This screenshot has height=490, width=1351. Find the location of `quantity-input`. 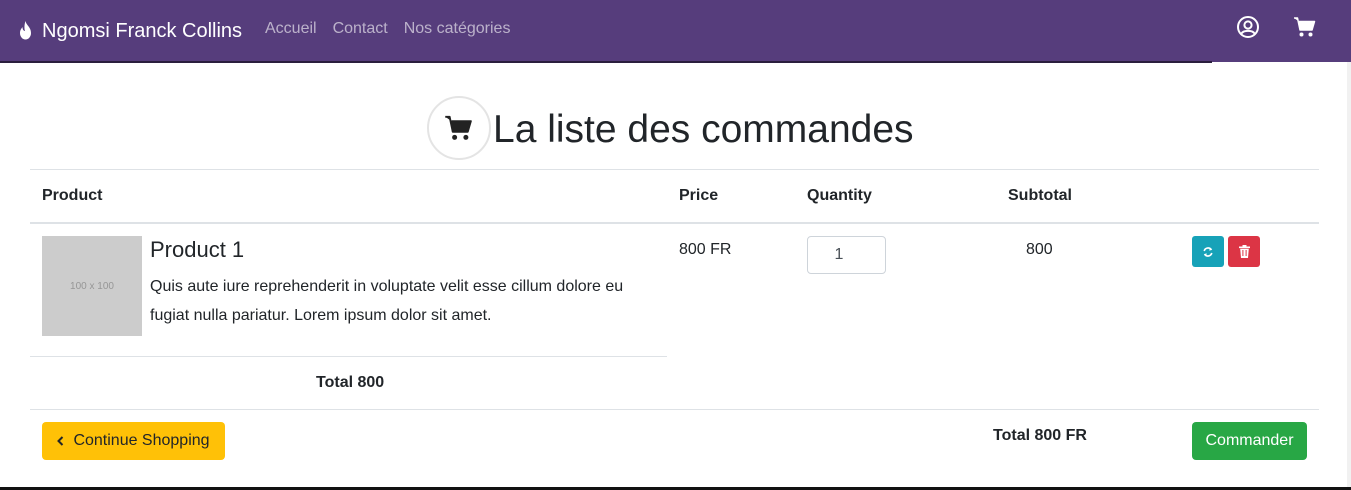

quantity-input is located at coordinates (846, 255).